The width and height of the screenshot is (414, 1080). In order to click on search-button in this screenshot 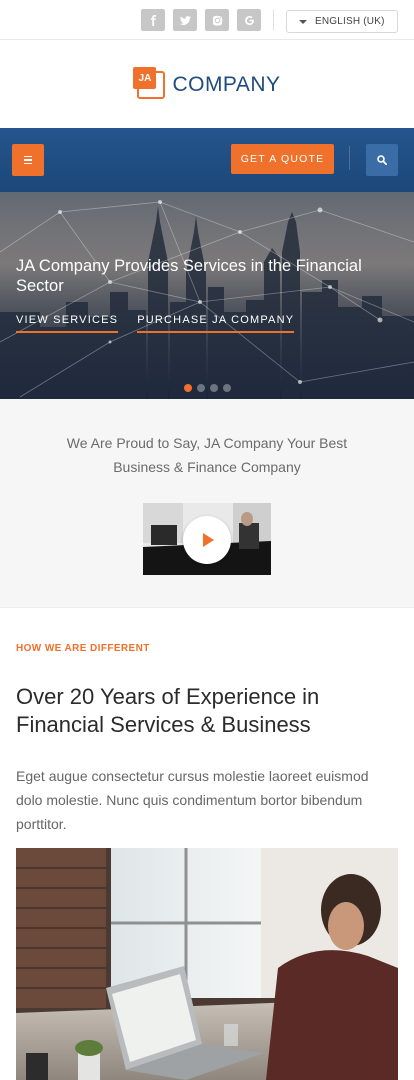, I will do `click(382, 160)`.